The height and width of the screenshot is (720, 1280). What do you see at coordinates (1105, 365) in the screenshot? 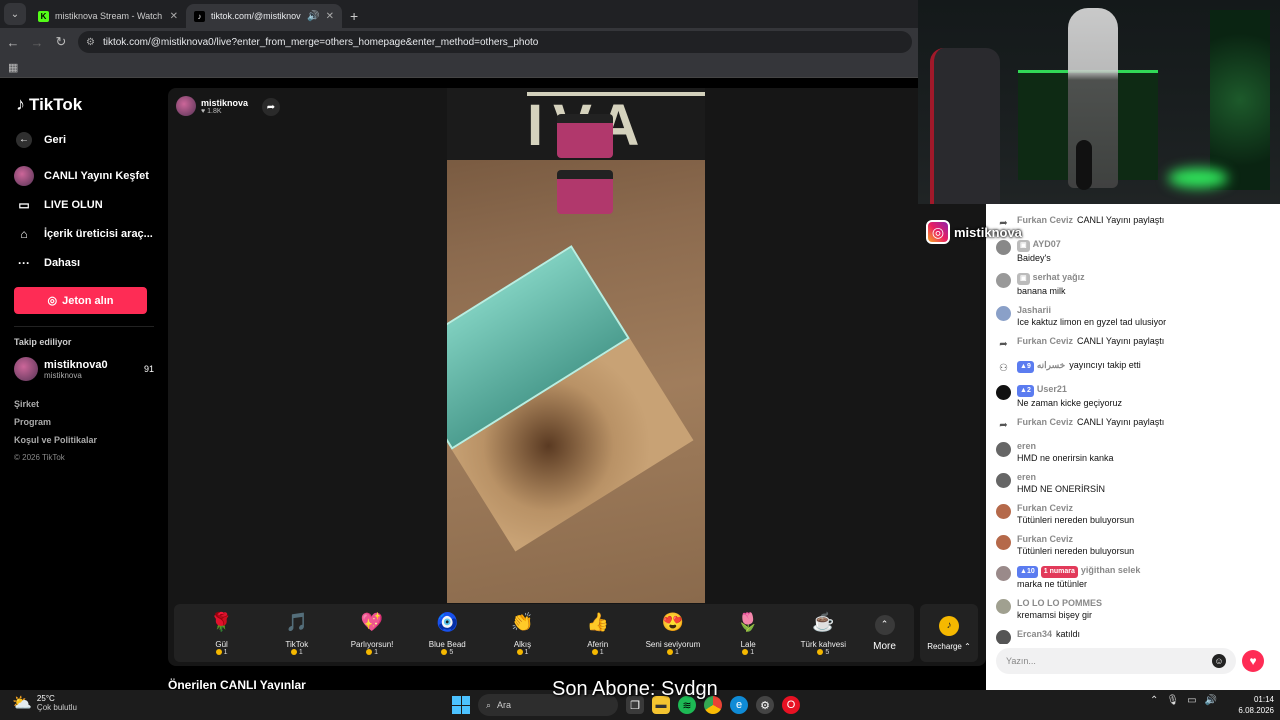
I see `chat-text: yayıncıyı takip etti` at bounding box center [1105, 365].